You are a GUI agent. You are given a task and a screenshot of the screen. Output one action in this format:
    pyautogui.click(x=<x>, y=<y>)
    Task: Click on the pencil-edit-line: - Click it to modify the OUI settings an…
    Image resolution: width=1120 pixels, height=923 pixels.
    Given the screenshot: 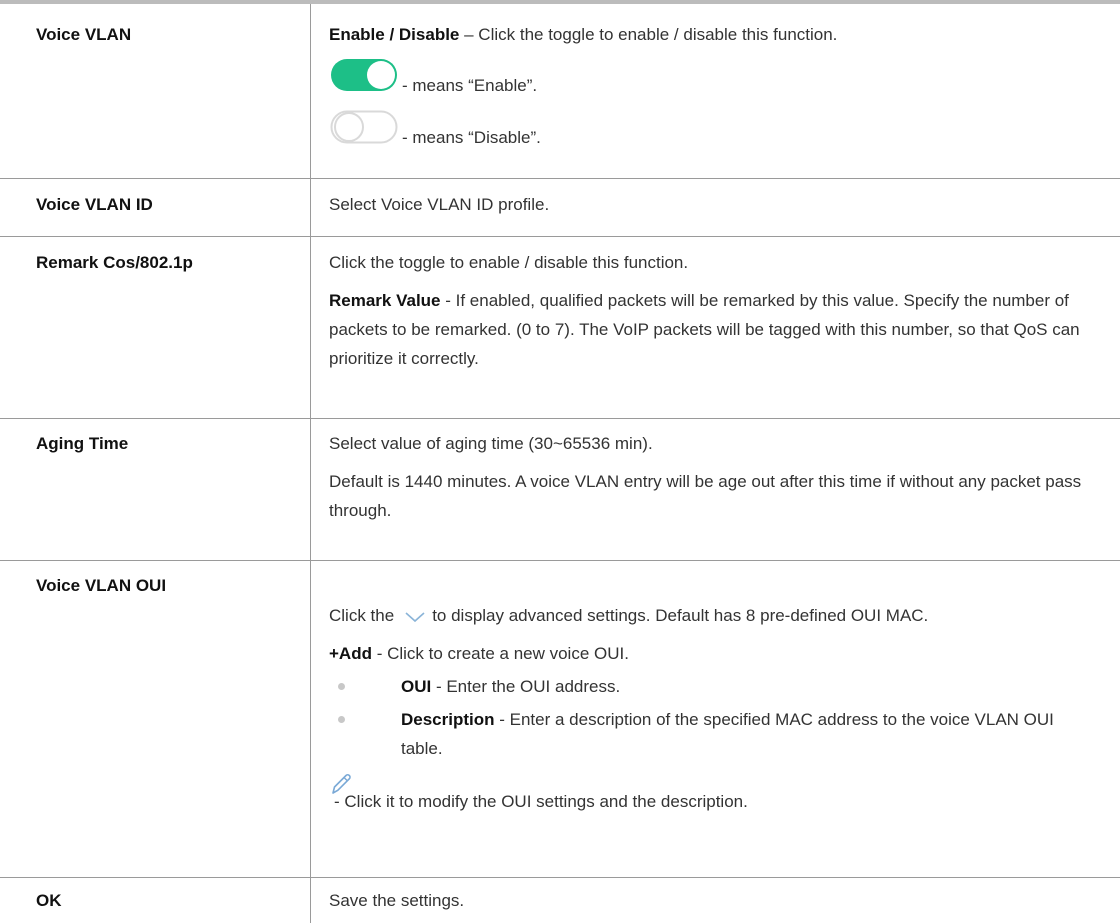 What is the action you would take?
    pyautogui.click(x=714, y=794)
    